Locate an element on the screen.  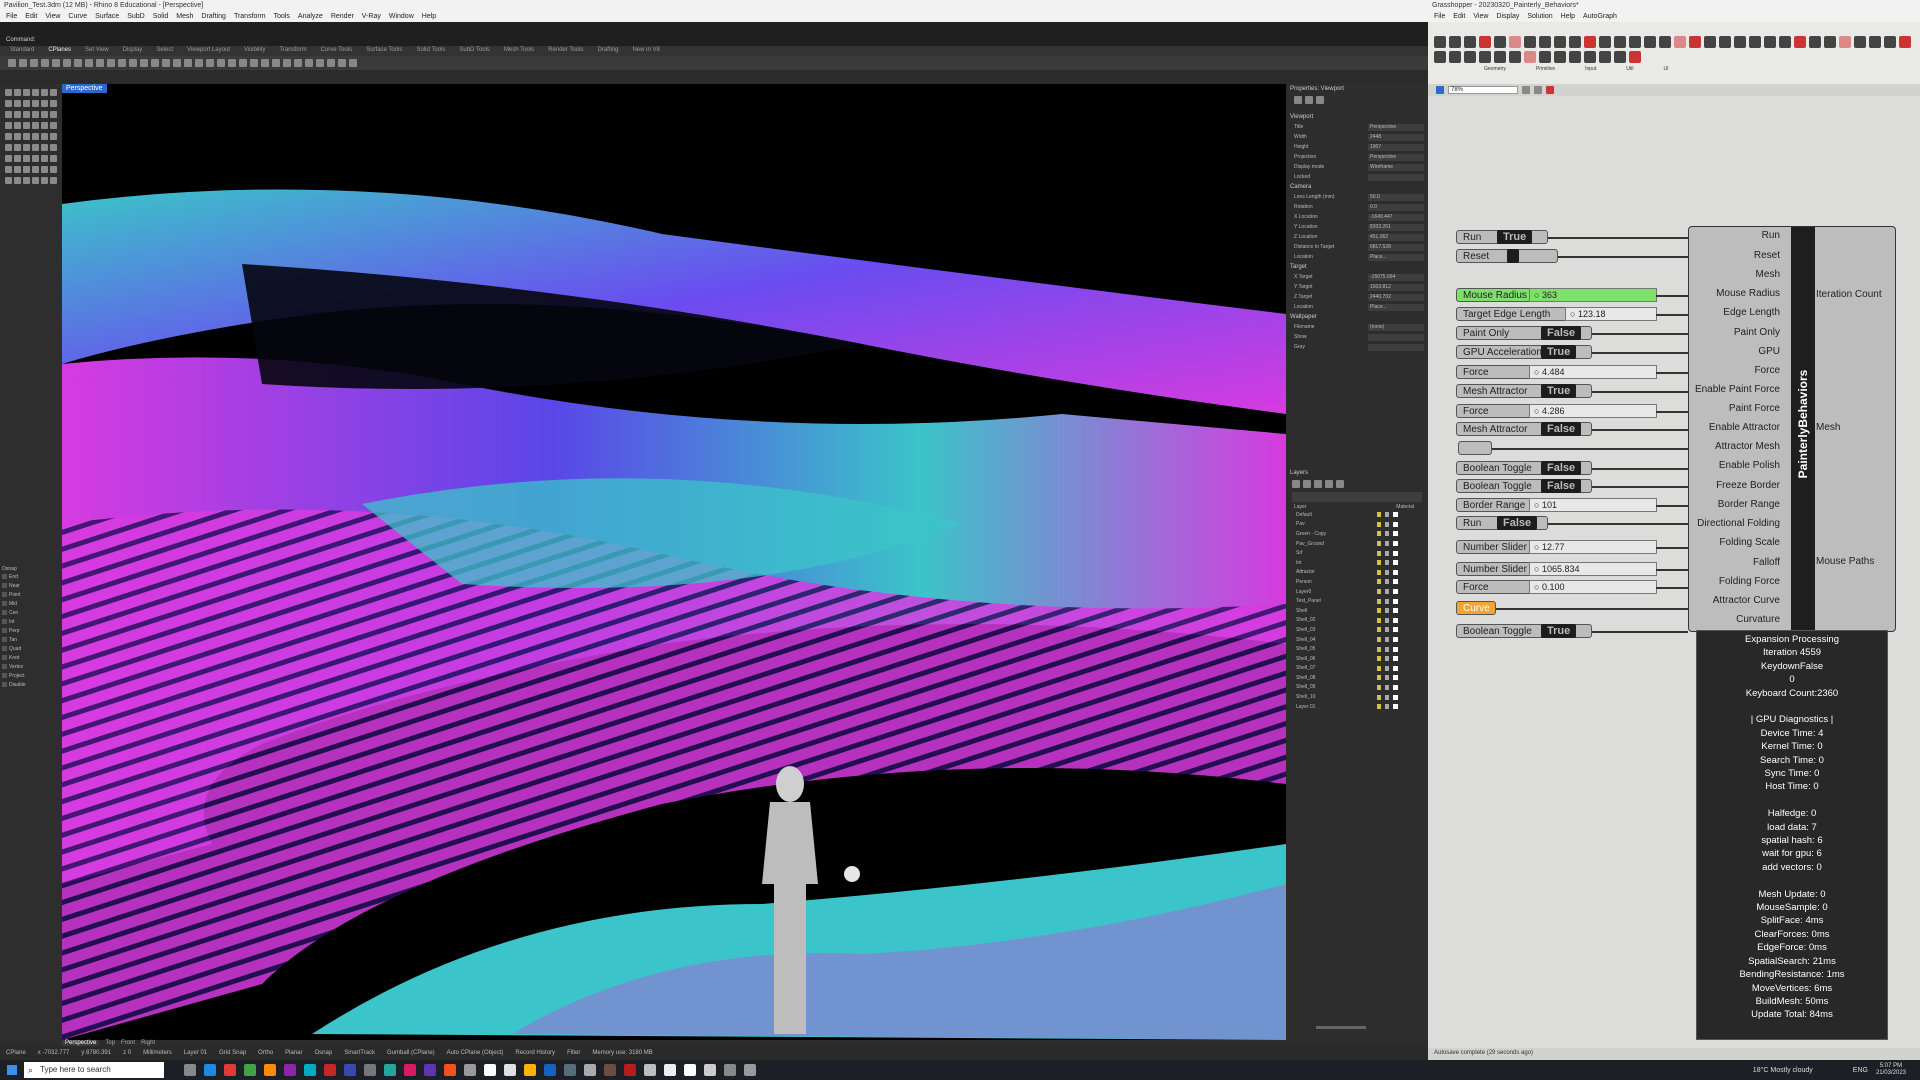
gh-menu-item: Edit is located at coordinates (1459, 17).